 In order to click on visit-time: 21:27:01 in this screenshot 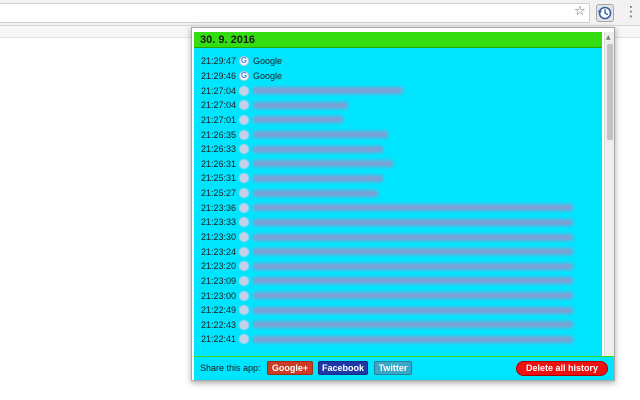, I will do `click(219, 119)`.